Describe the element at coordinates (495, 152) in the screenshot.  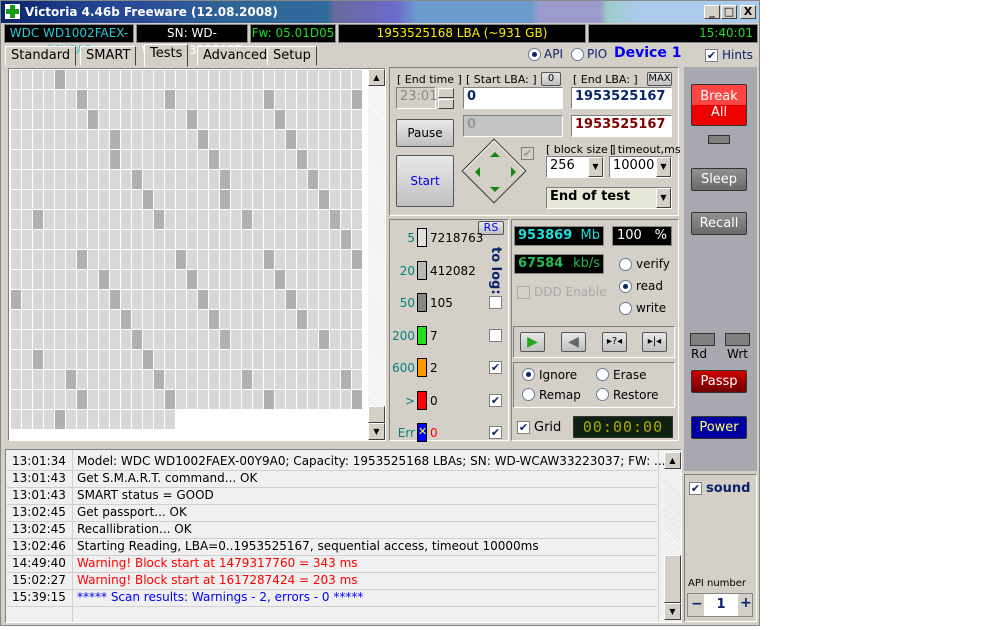
I see `arrow-up-icon` at that location.